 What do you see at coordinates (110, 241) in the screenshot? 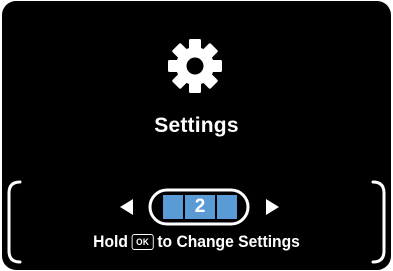
I see `hint-prefix: Hold` at bounding box center [110, 241].